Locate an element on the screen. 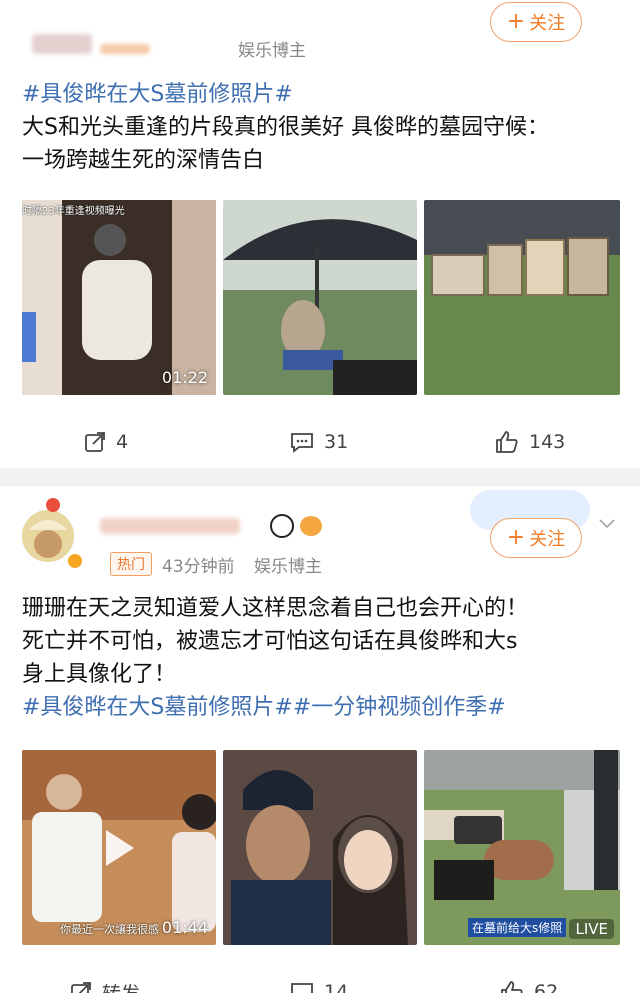 The image size is (640, 993). photo-frames-image is located at coordinates (522, 297).